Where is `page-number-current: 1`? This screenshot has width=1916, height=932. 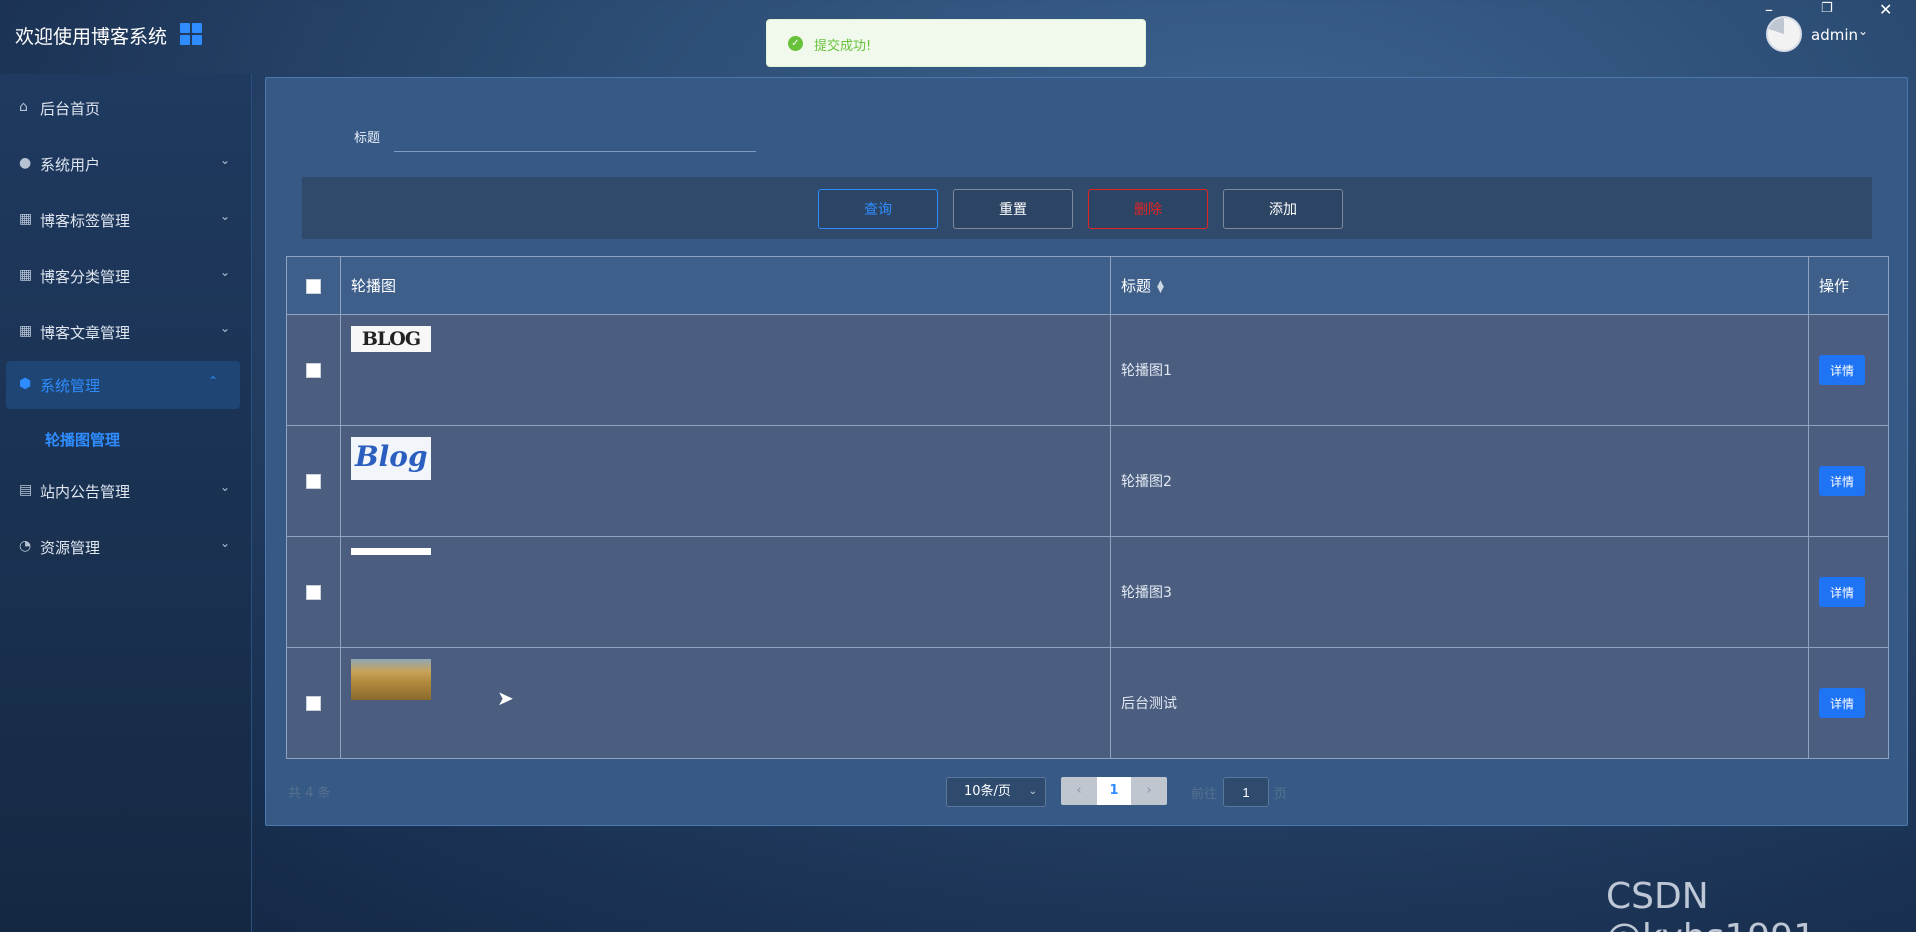
page-number-current: 1 is located at coordinates (1114, 791).